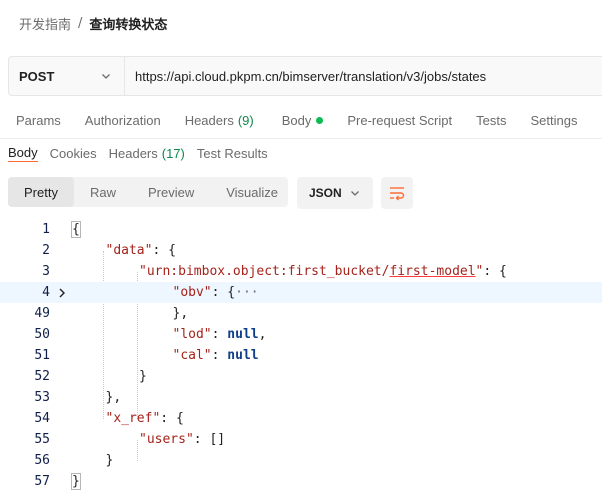 This screenshot has height=495, width=602. What do you see at coordinates (45, 23) in the screenshot?
I see `breadcrumb-parent: 开发指南` at bounding box center [45, 23].